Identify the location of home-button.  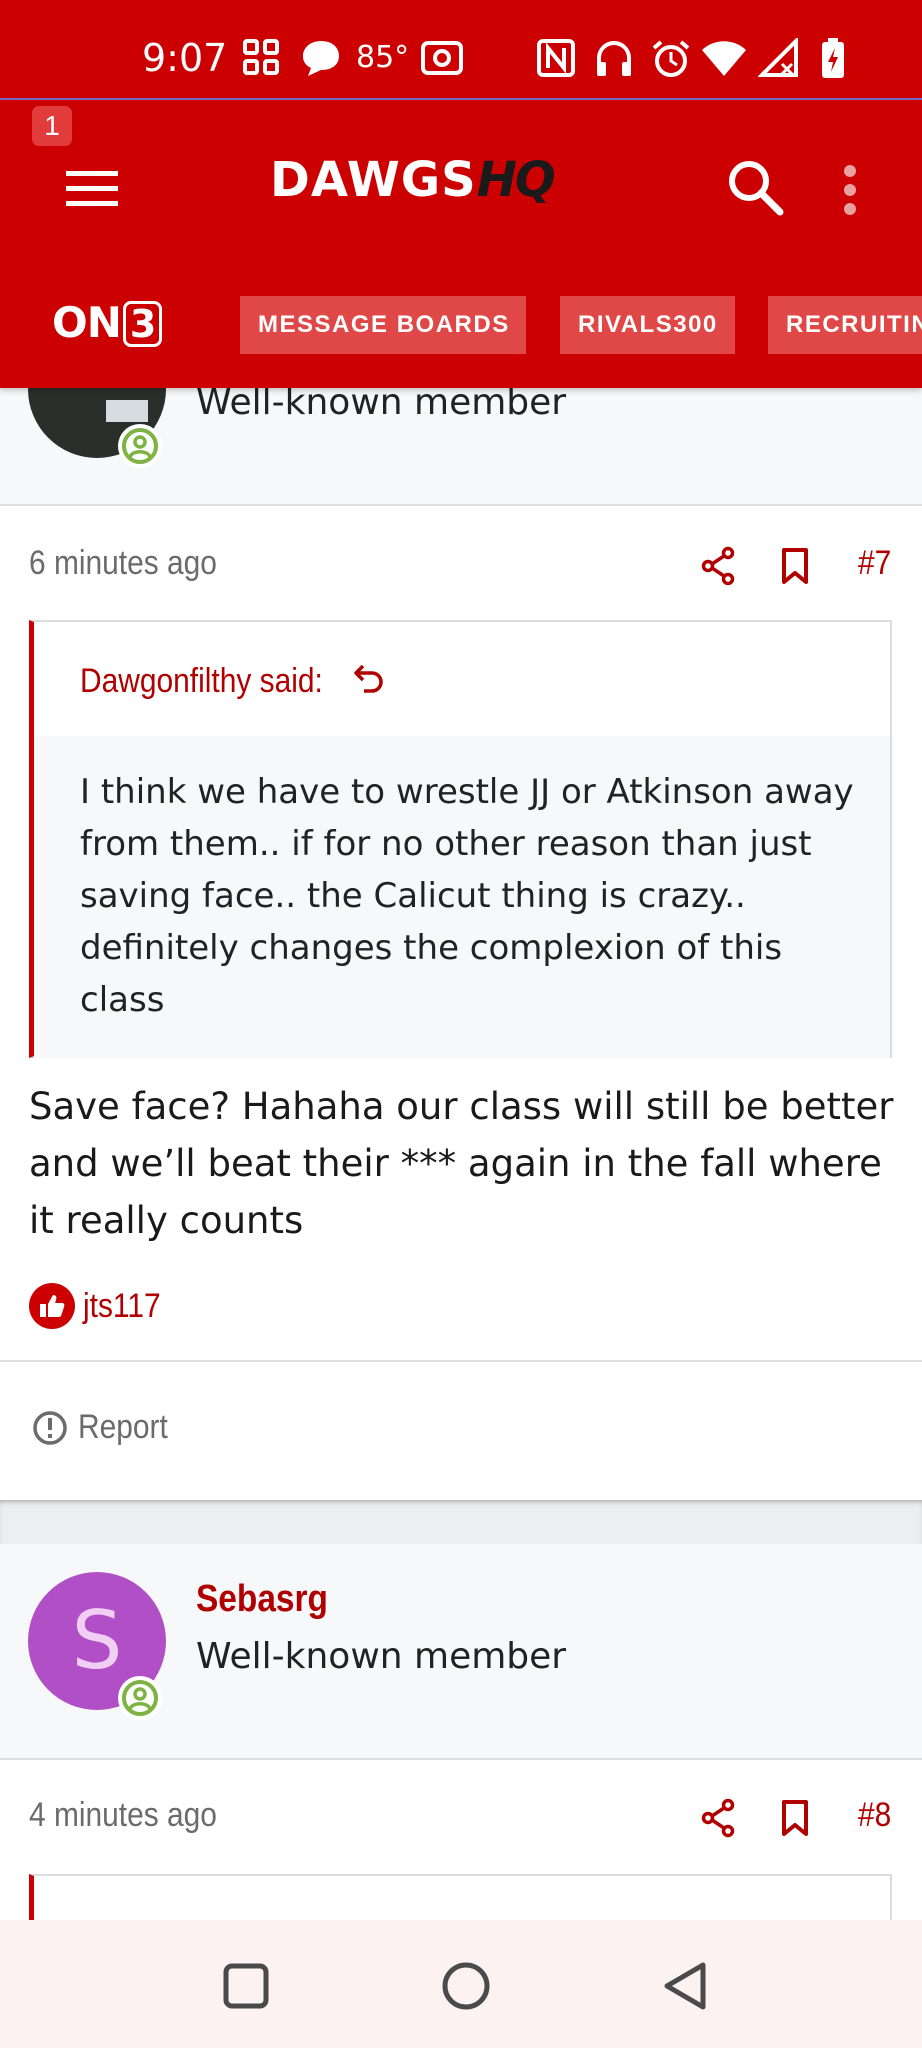
(466, 1986).